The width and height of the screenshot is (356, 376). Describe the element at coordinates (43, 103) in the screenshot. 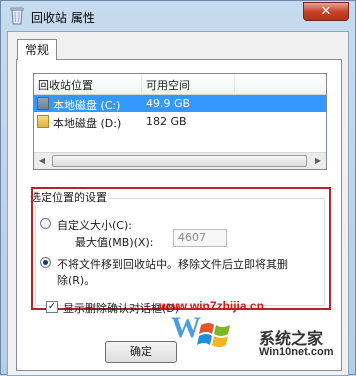

I see `system-drive-icon` at that location.